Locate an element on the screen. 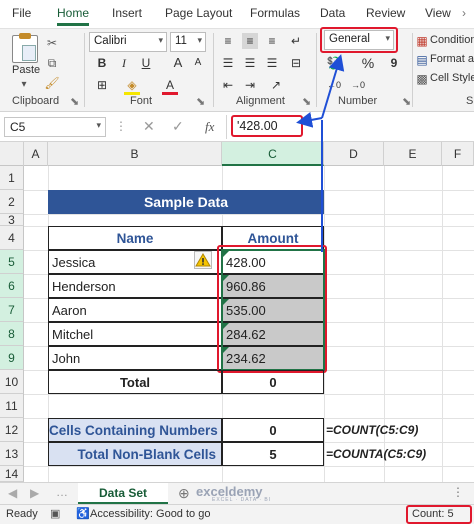  scroll-right-icon: ▶ is located at coordinates (34, 493).